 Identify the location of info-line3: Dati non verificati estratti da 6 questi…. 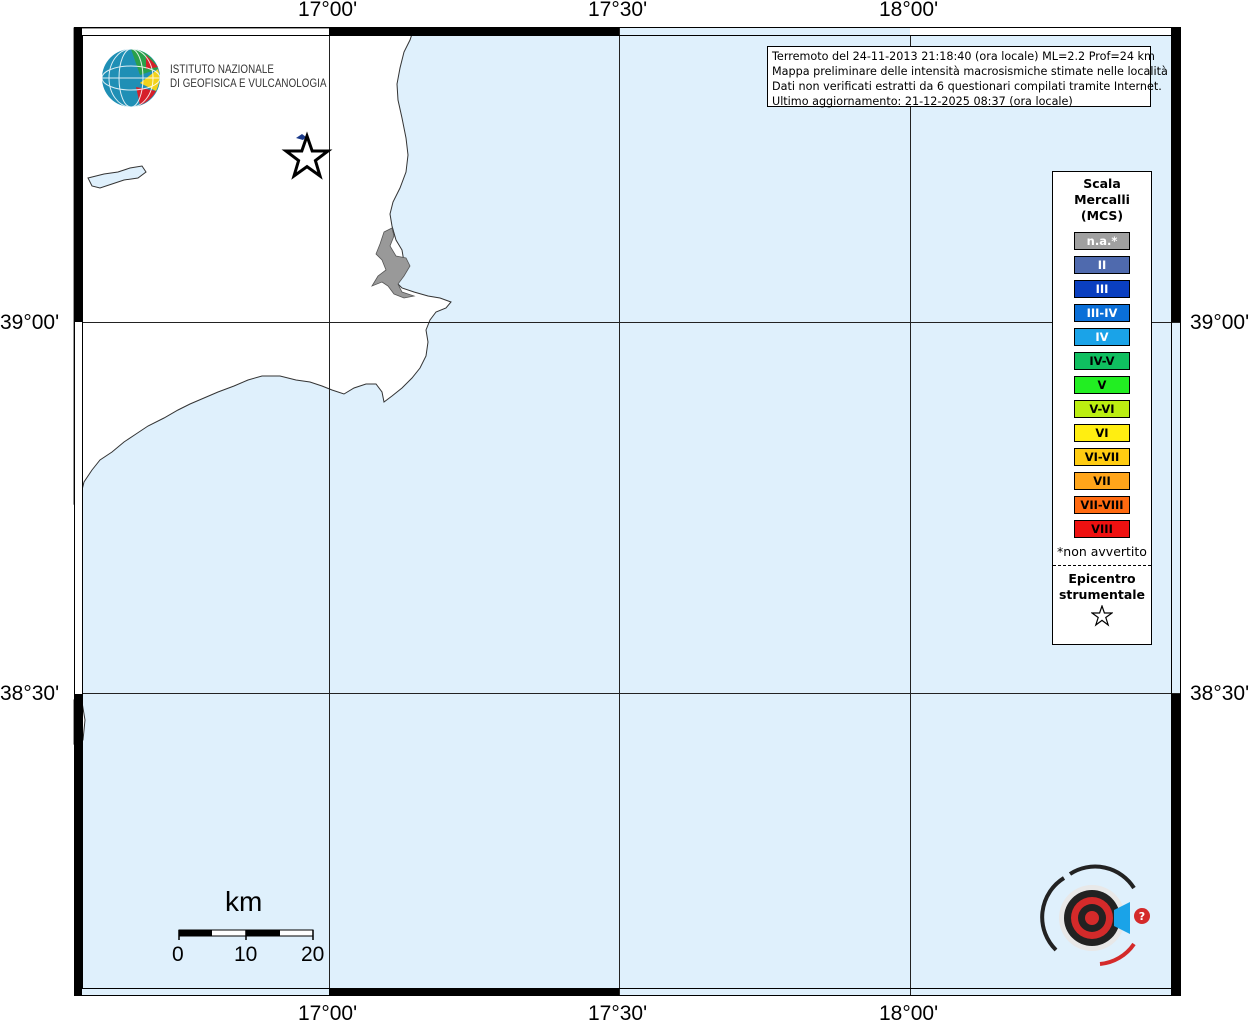
(967, 86).